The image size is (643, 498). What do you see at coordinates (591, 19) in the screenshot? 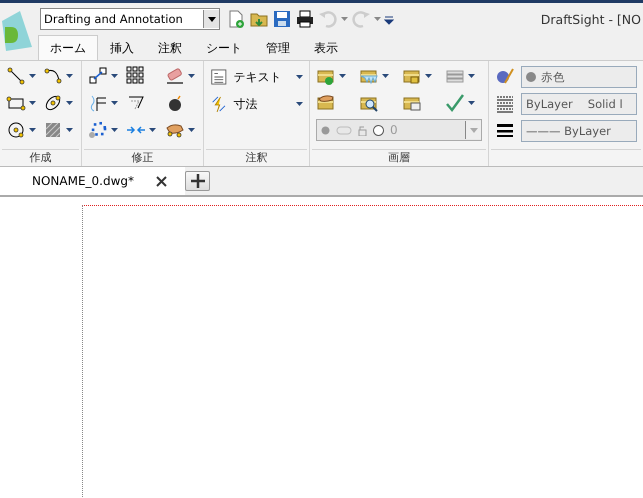
I see `window-title: DraftSight - [NO` at bounding box center [591, 19].